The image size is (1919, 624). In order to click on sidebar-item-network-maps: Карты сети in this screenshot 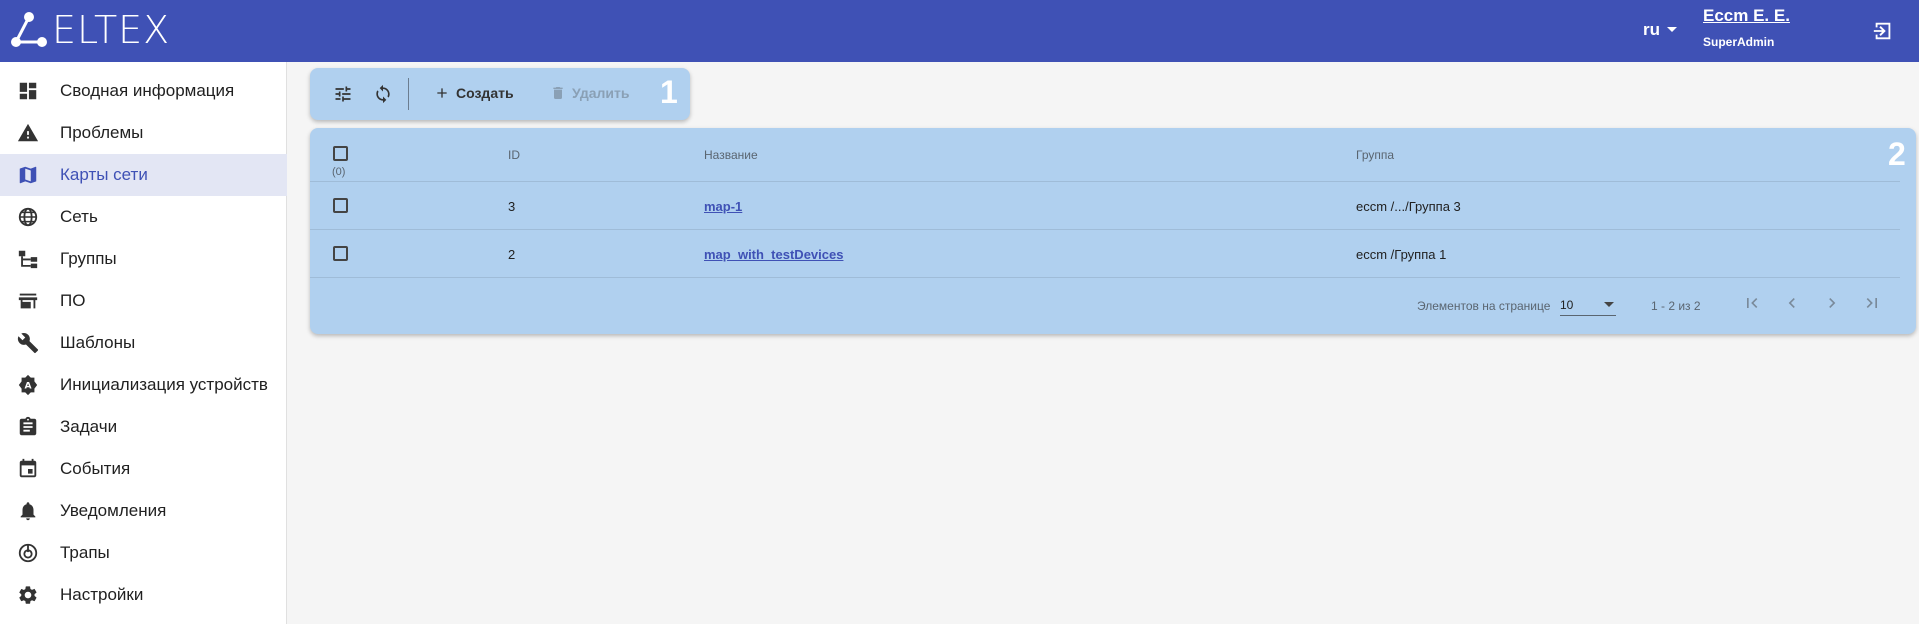, I will do `click(143, 175)`.